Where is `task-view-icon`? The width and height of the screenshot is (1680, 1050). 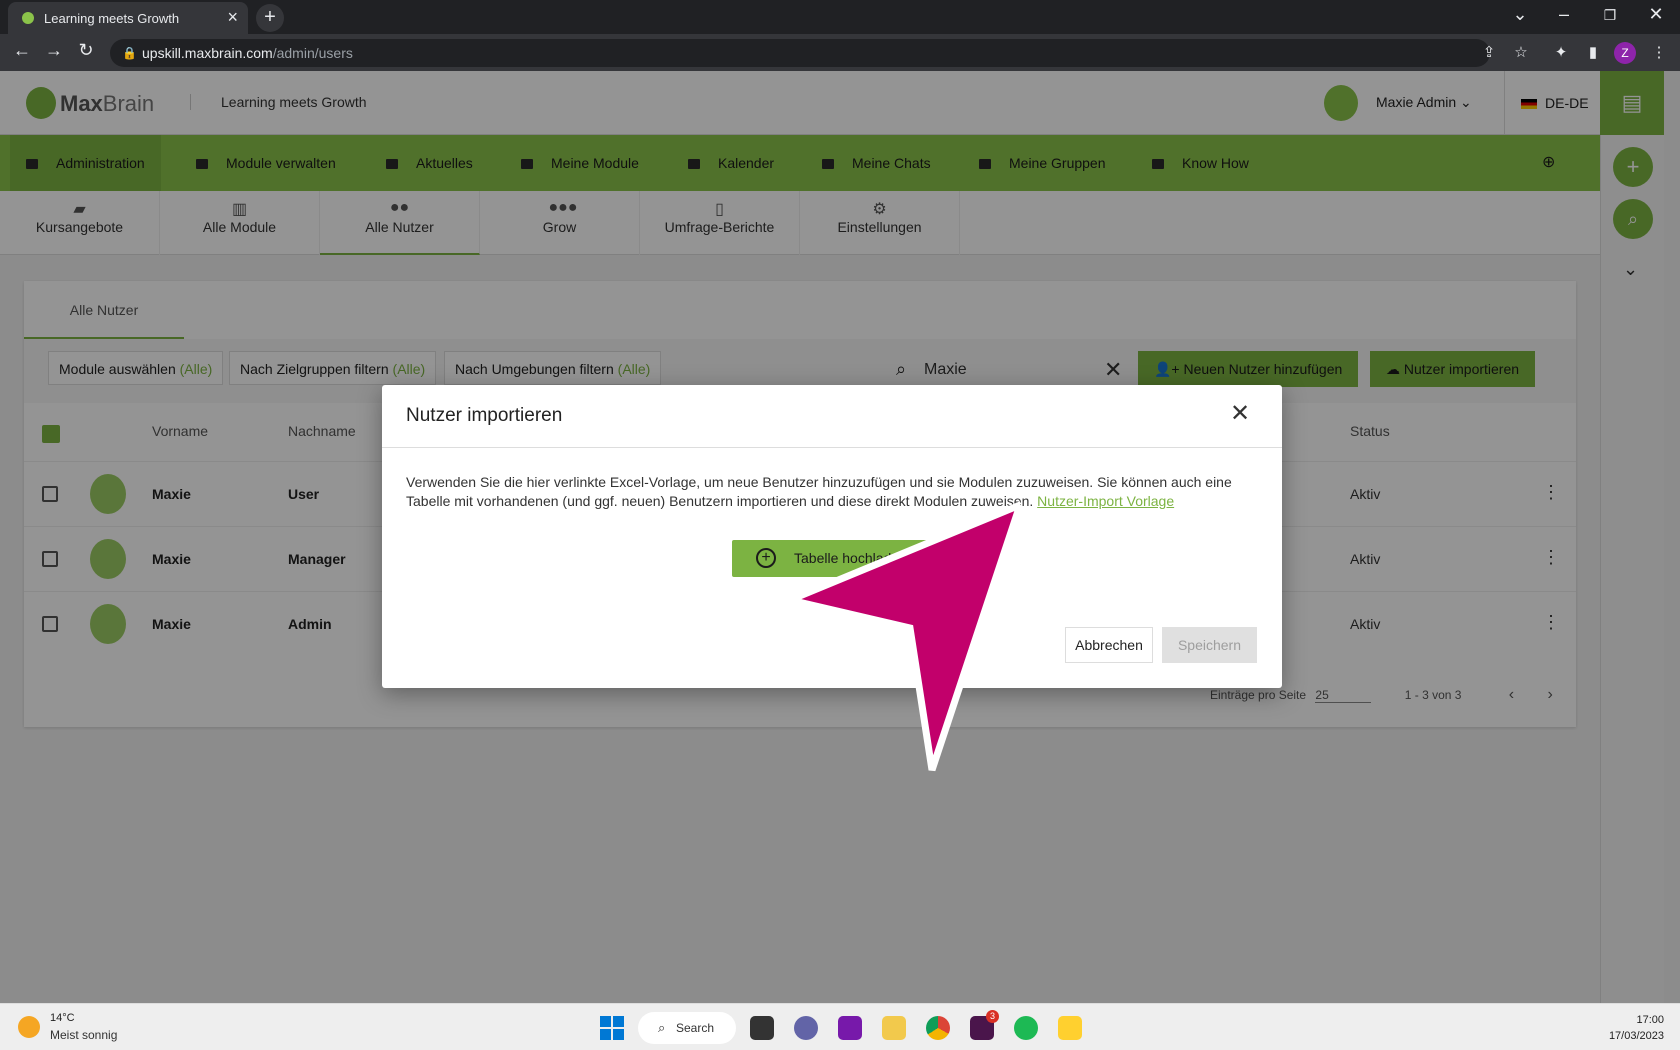 task-view-icon is located at coordinates (762, 1028).